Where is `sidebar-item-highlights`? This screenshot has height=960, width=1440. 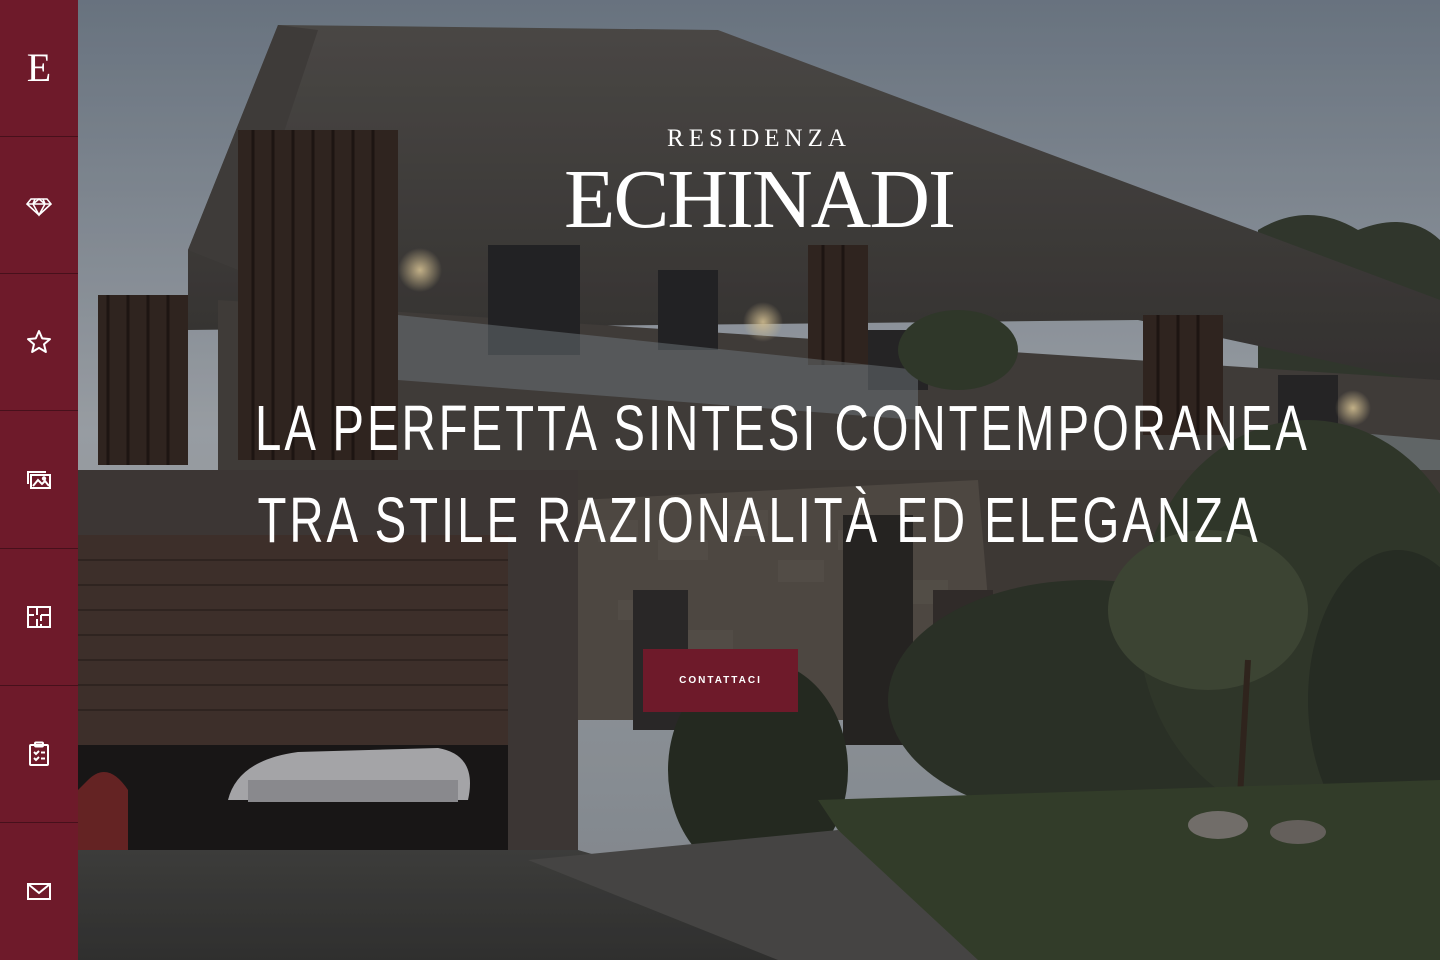 sidebar-item-highlights is located at coordinates (39, 343).